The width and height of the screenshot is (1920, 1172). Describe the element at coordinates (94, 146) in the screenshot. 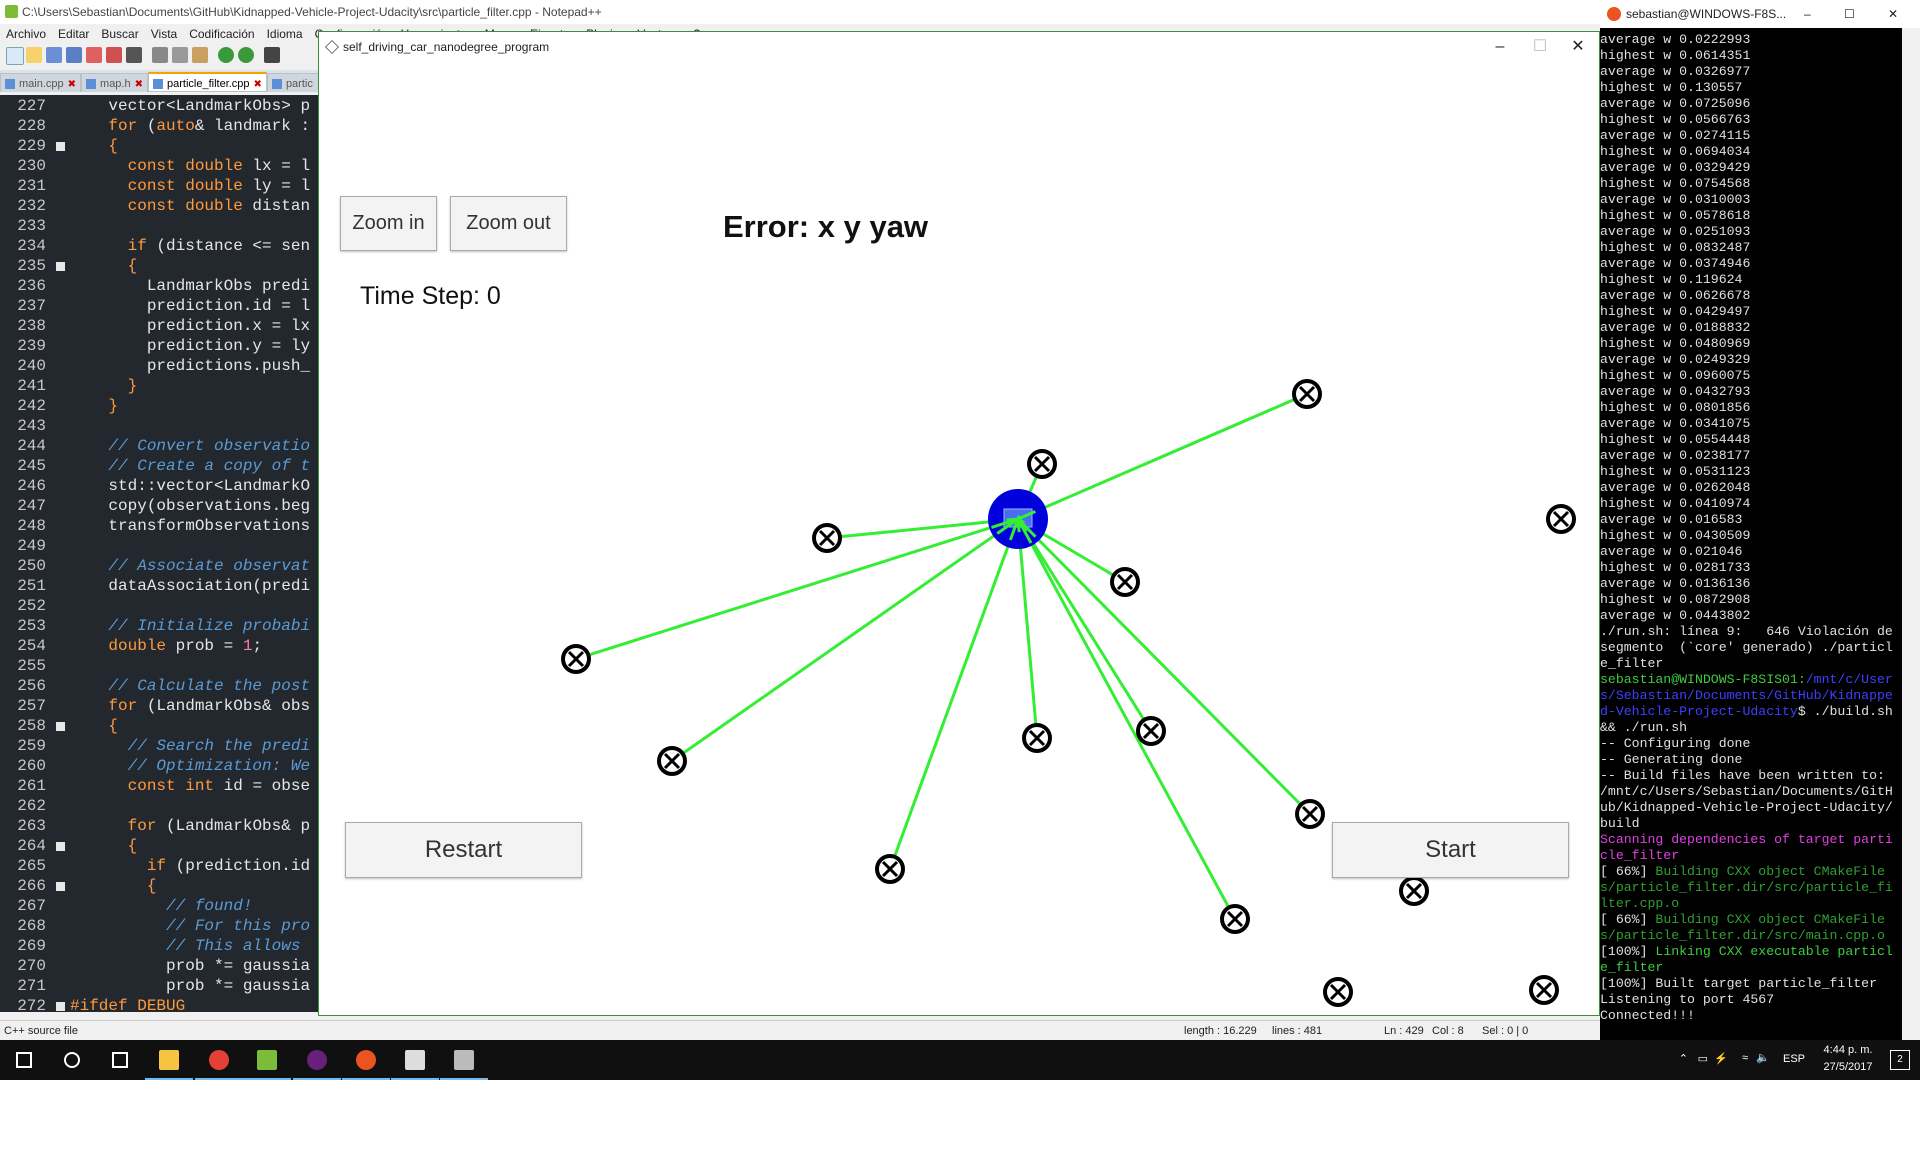

I see `code-token: {` at that location.